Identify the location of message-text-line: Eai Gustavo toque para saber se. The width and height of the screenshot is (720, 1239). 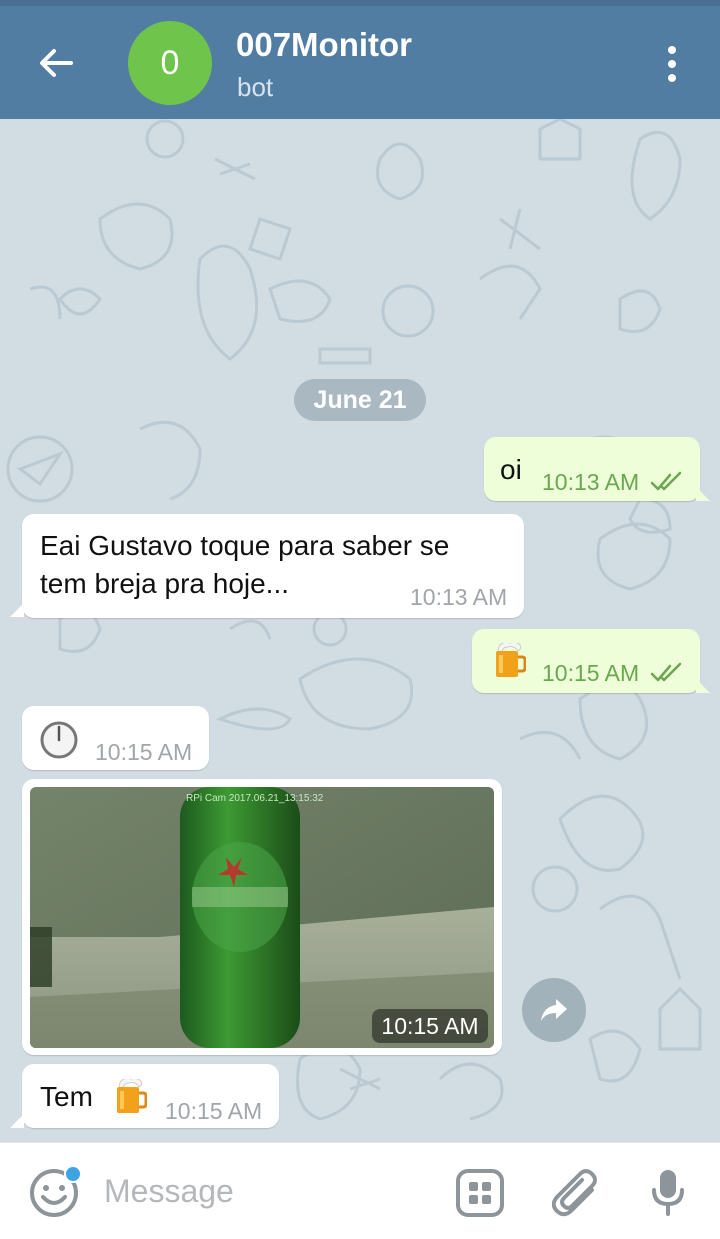
(245, 545).